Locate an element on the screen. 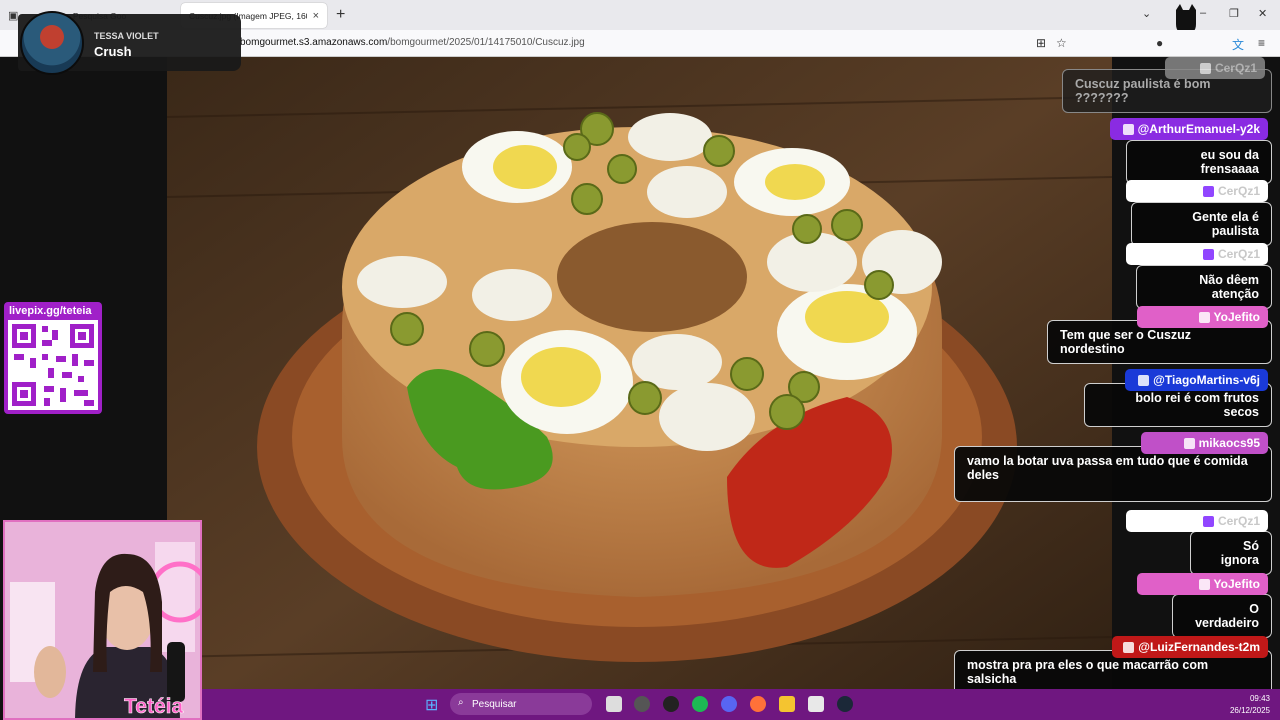 The height and width of the screenshot is (720, 1280). extension-icon: ● is located at coordinates (1159, 43).